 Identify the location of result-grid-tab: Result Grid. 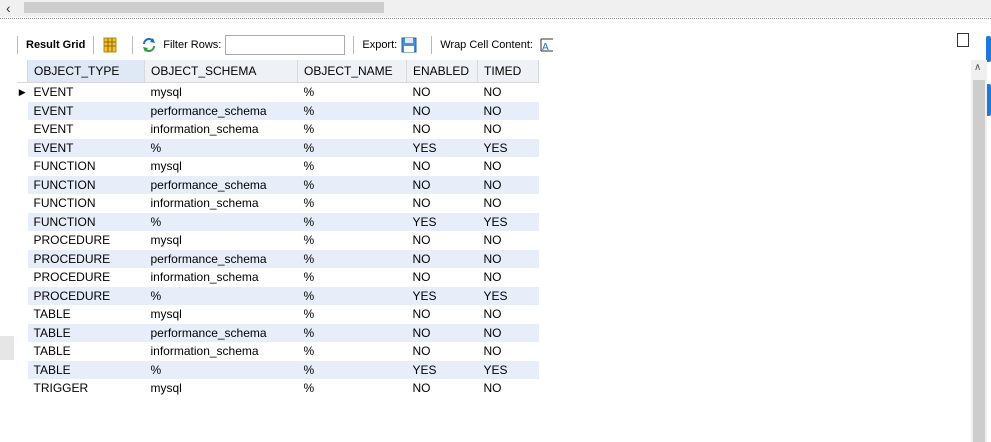
(55, 45).